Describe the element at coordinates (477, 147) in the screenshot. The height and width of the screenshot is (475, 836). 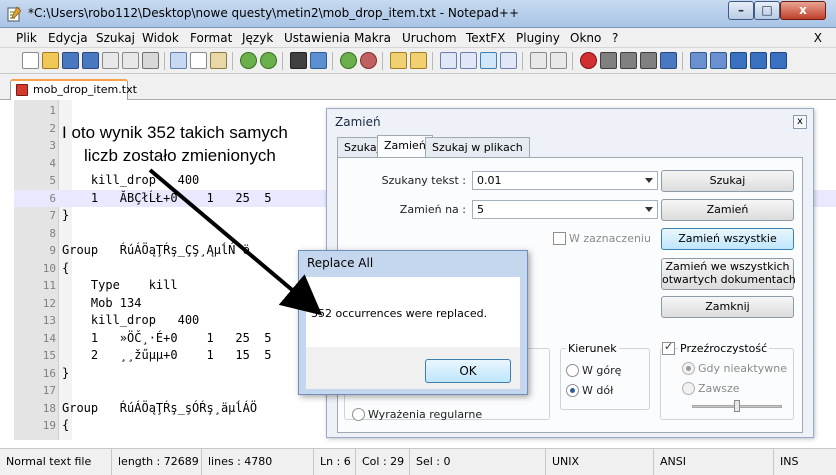
I see `tab-szukaj-w-plikach: Szukaj w plikach` at that location.